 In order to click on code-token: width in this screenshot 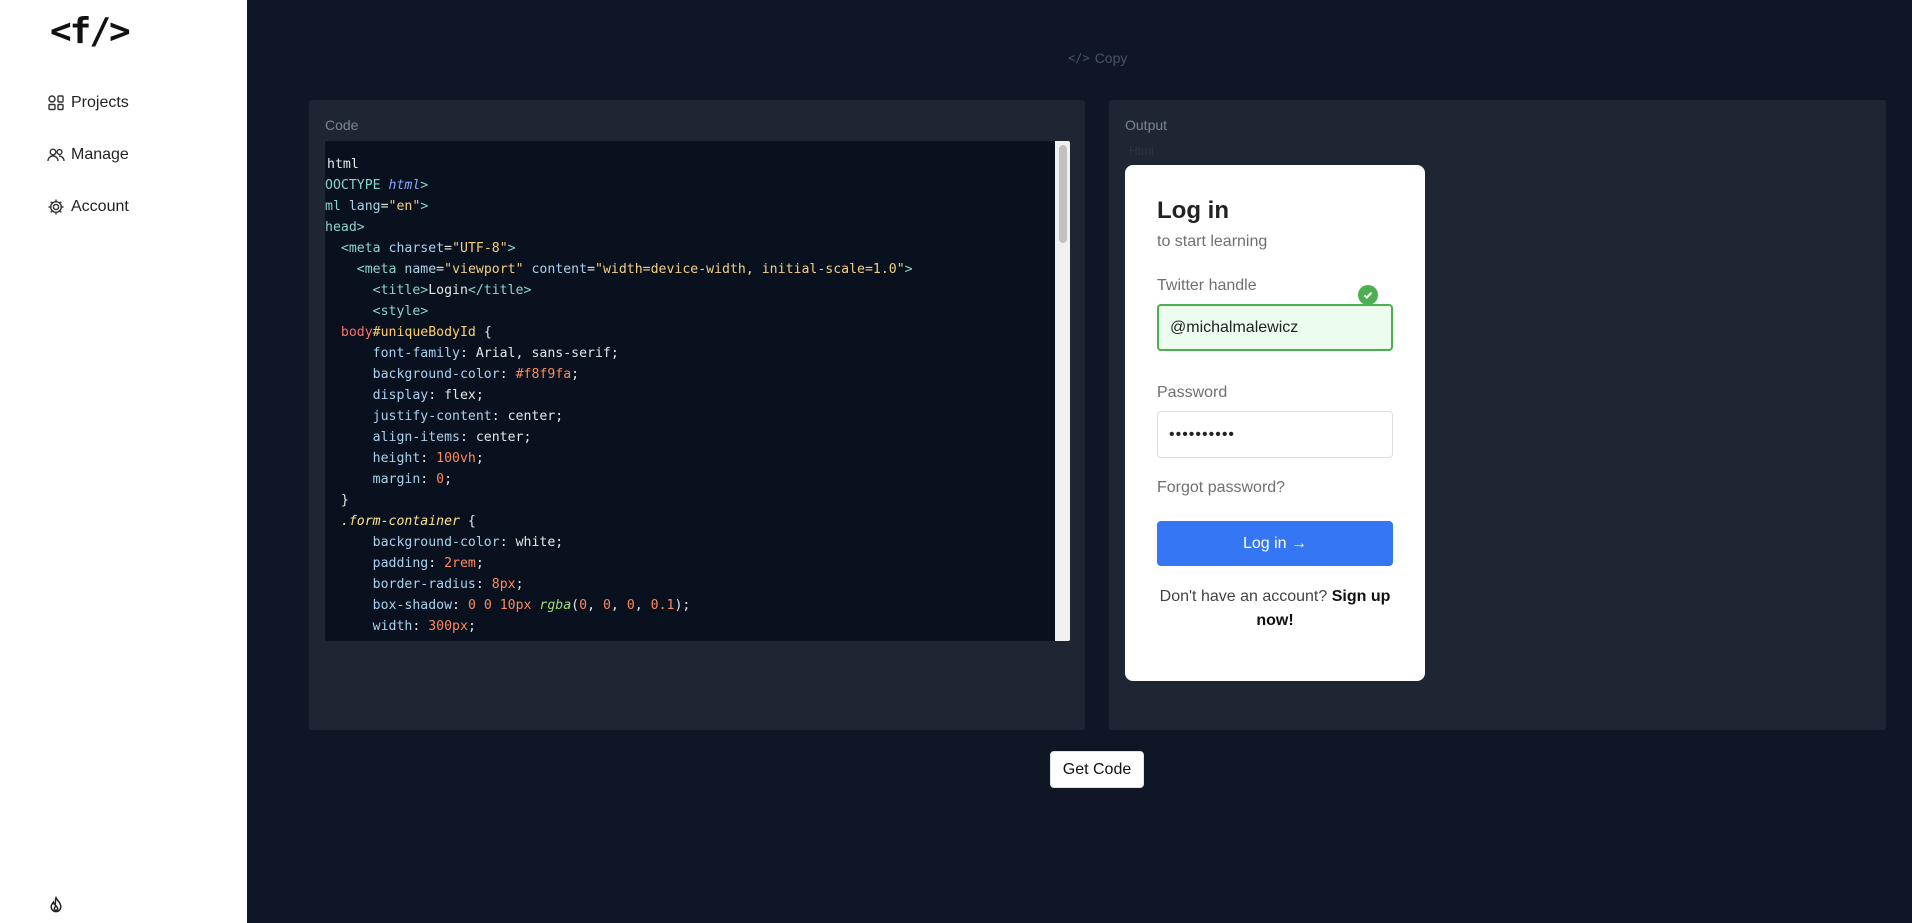, I will do `click(392, 626)`.